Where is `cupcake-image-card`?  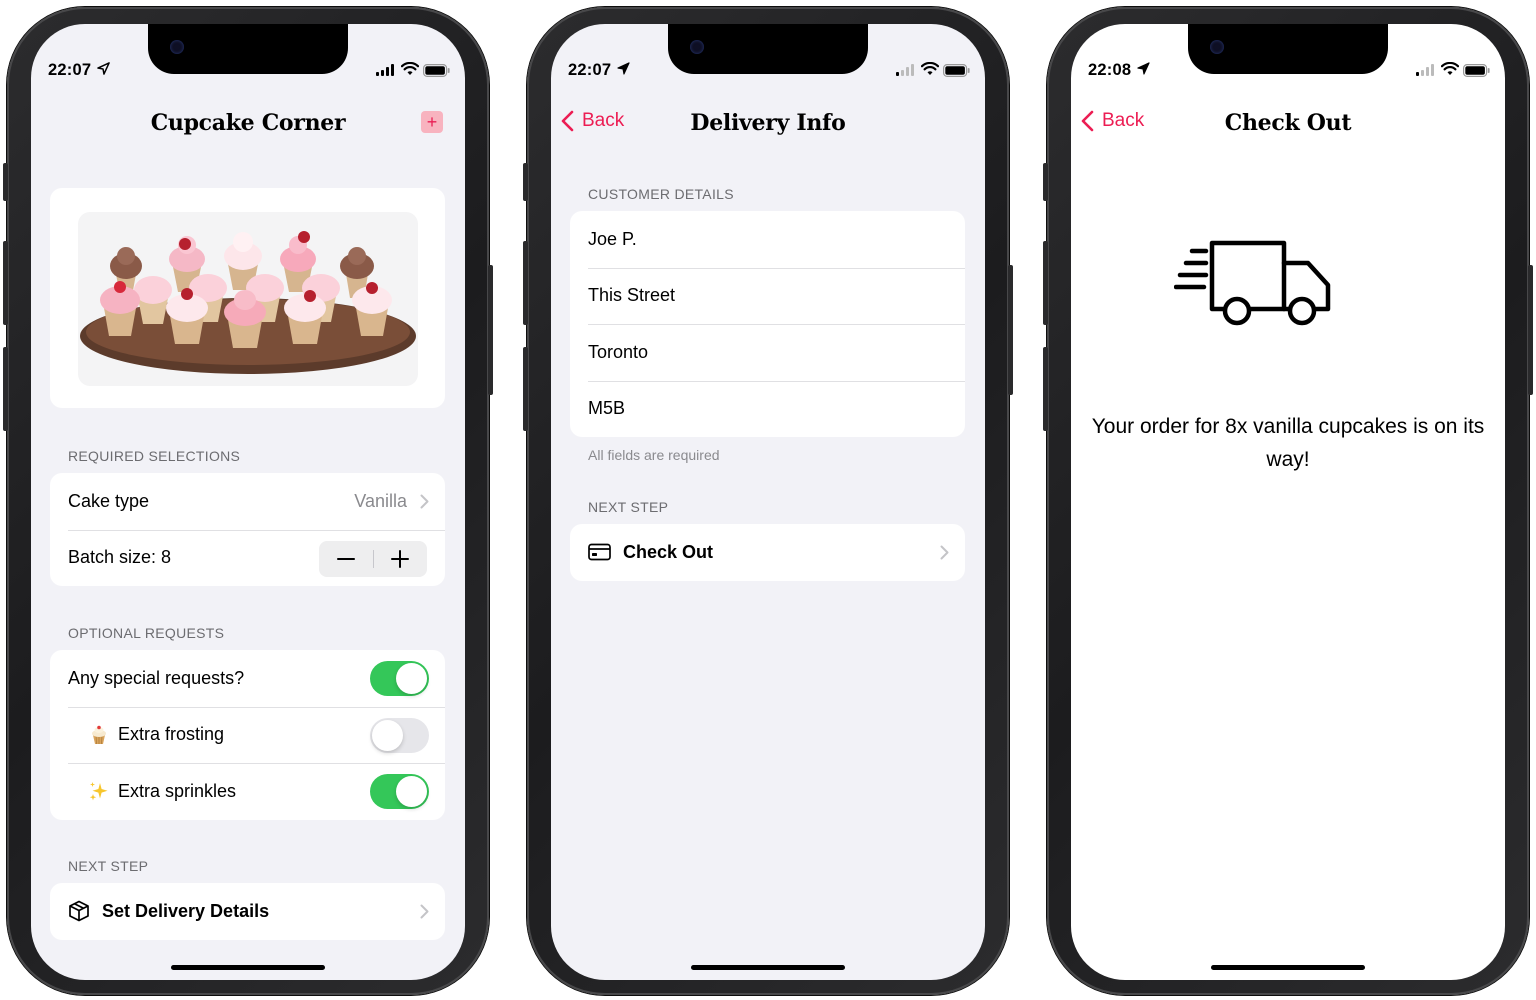 cupcake-image-card is located at coordinates (247, 298).